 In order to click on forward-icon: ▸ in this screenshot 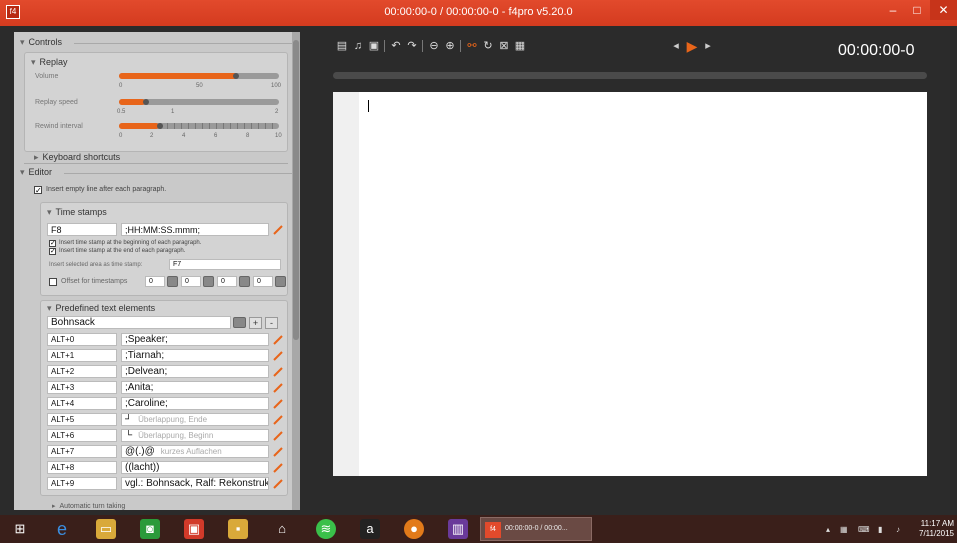, I will do `click(708, 46)`.